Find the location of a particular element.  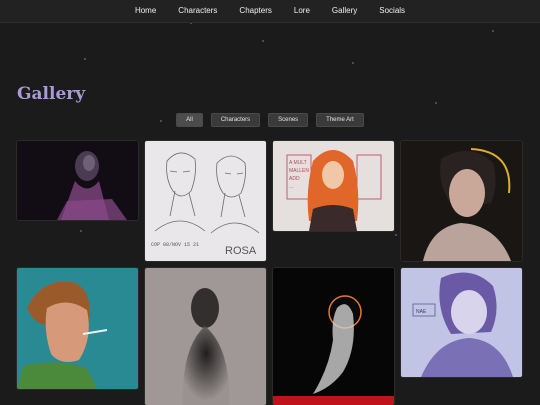

artwork-eclipse-ghost-image is located at coordinates (333, 336).